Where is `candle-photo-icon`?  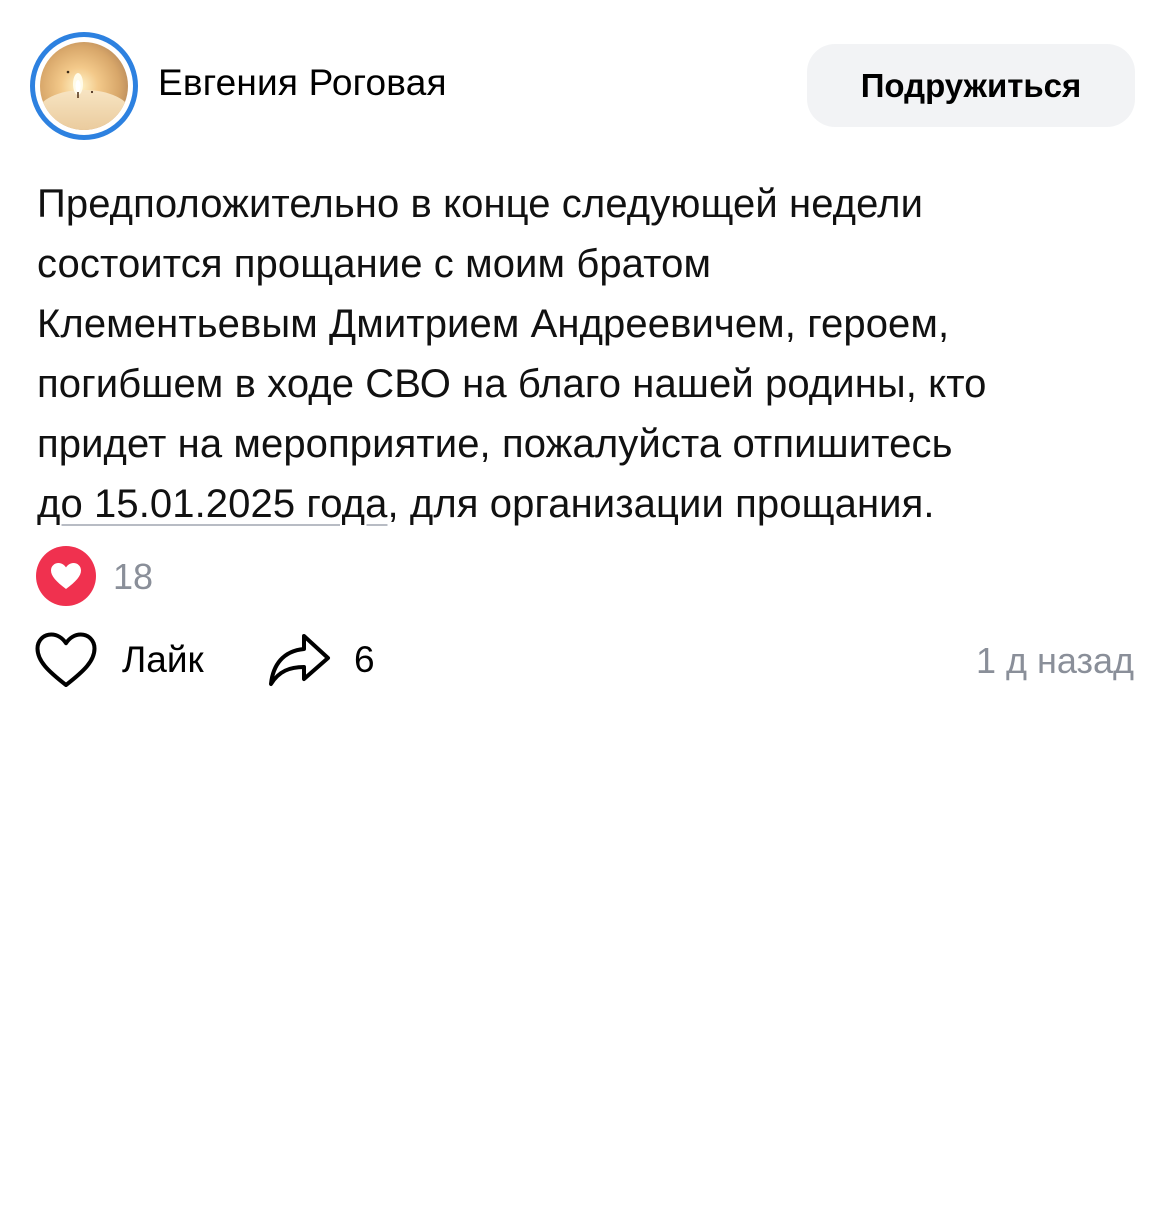 candle-photo-icon is located at coordinates (84, 86).